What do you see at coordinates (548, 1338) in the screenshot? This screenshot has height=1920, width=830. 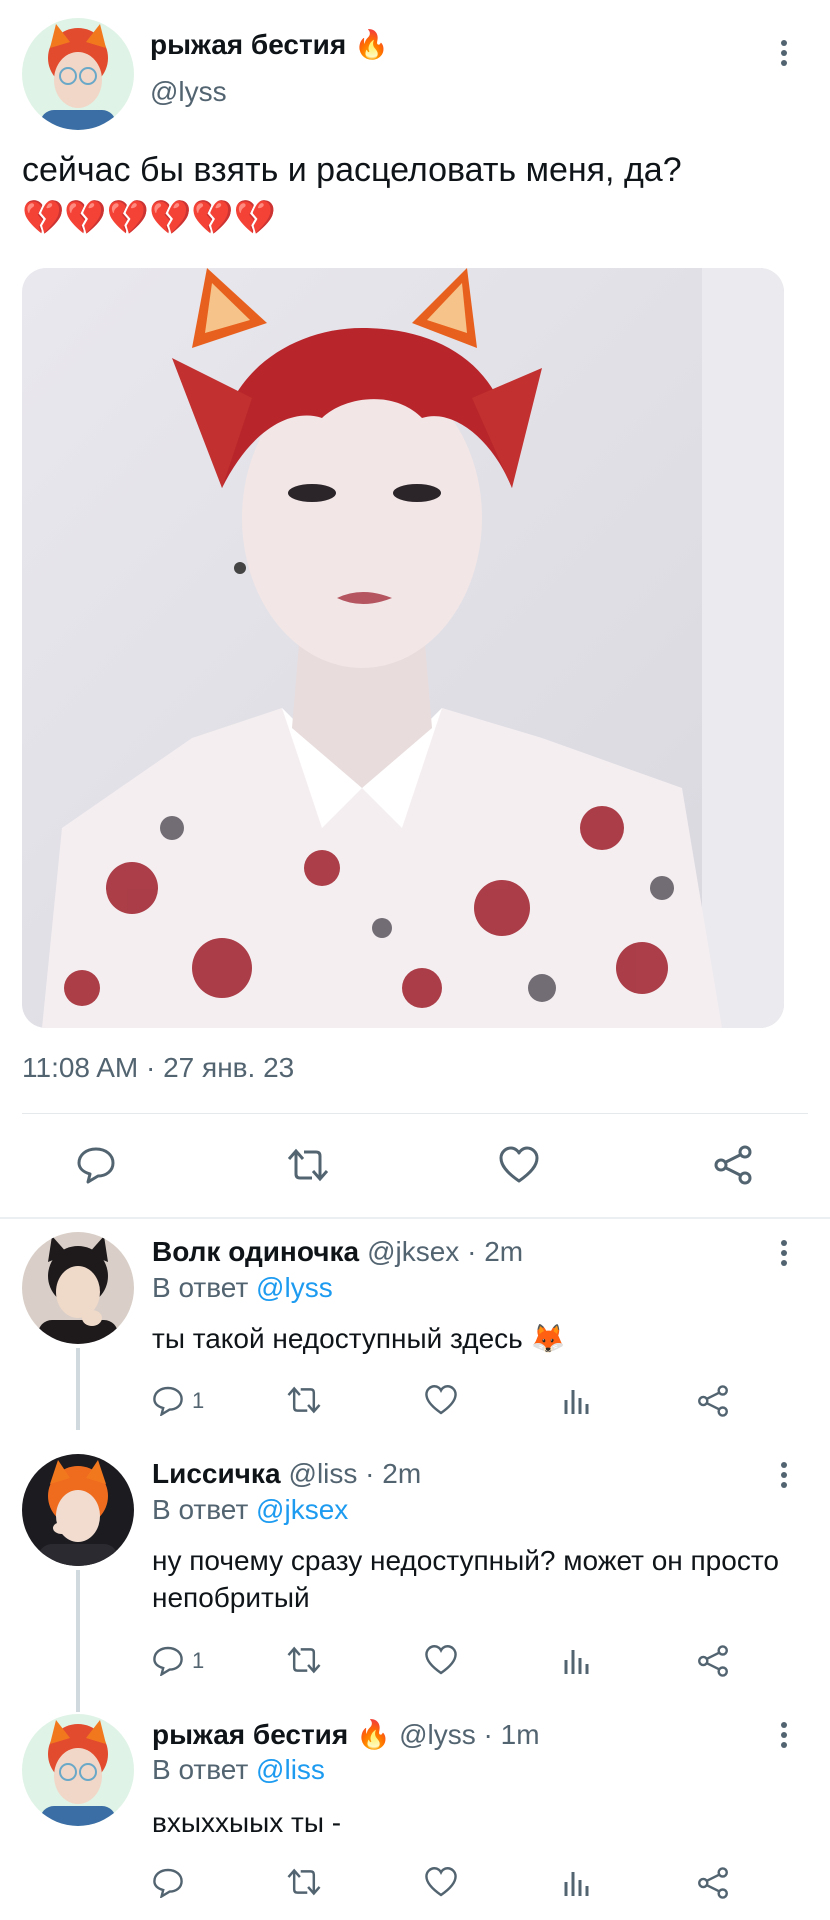 I see `fox-emoji: 🦊` at bounding box center [548, 1338].